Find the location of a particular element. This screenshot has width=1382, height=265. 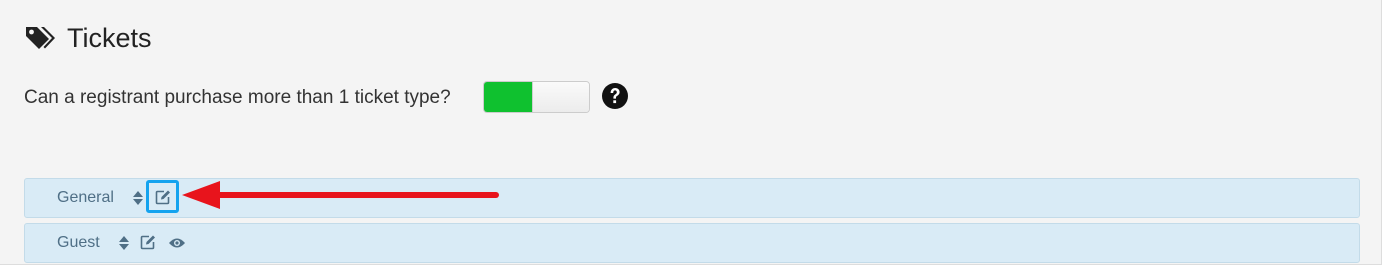

multiple-ticket-toggle is located at coordinates (536, 97).